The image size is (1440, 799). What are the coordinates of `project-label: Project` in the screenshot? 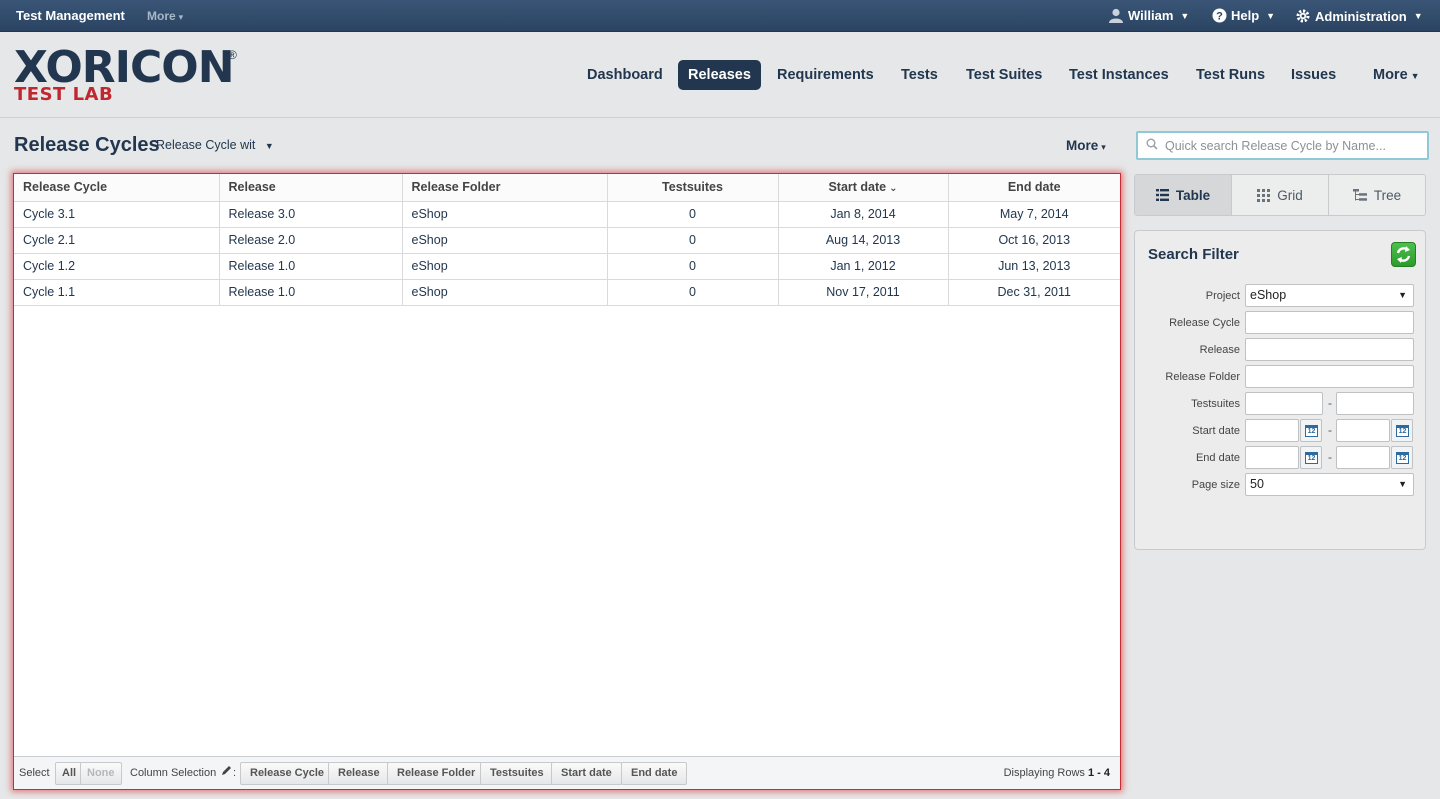 It's located at (1222, 296).